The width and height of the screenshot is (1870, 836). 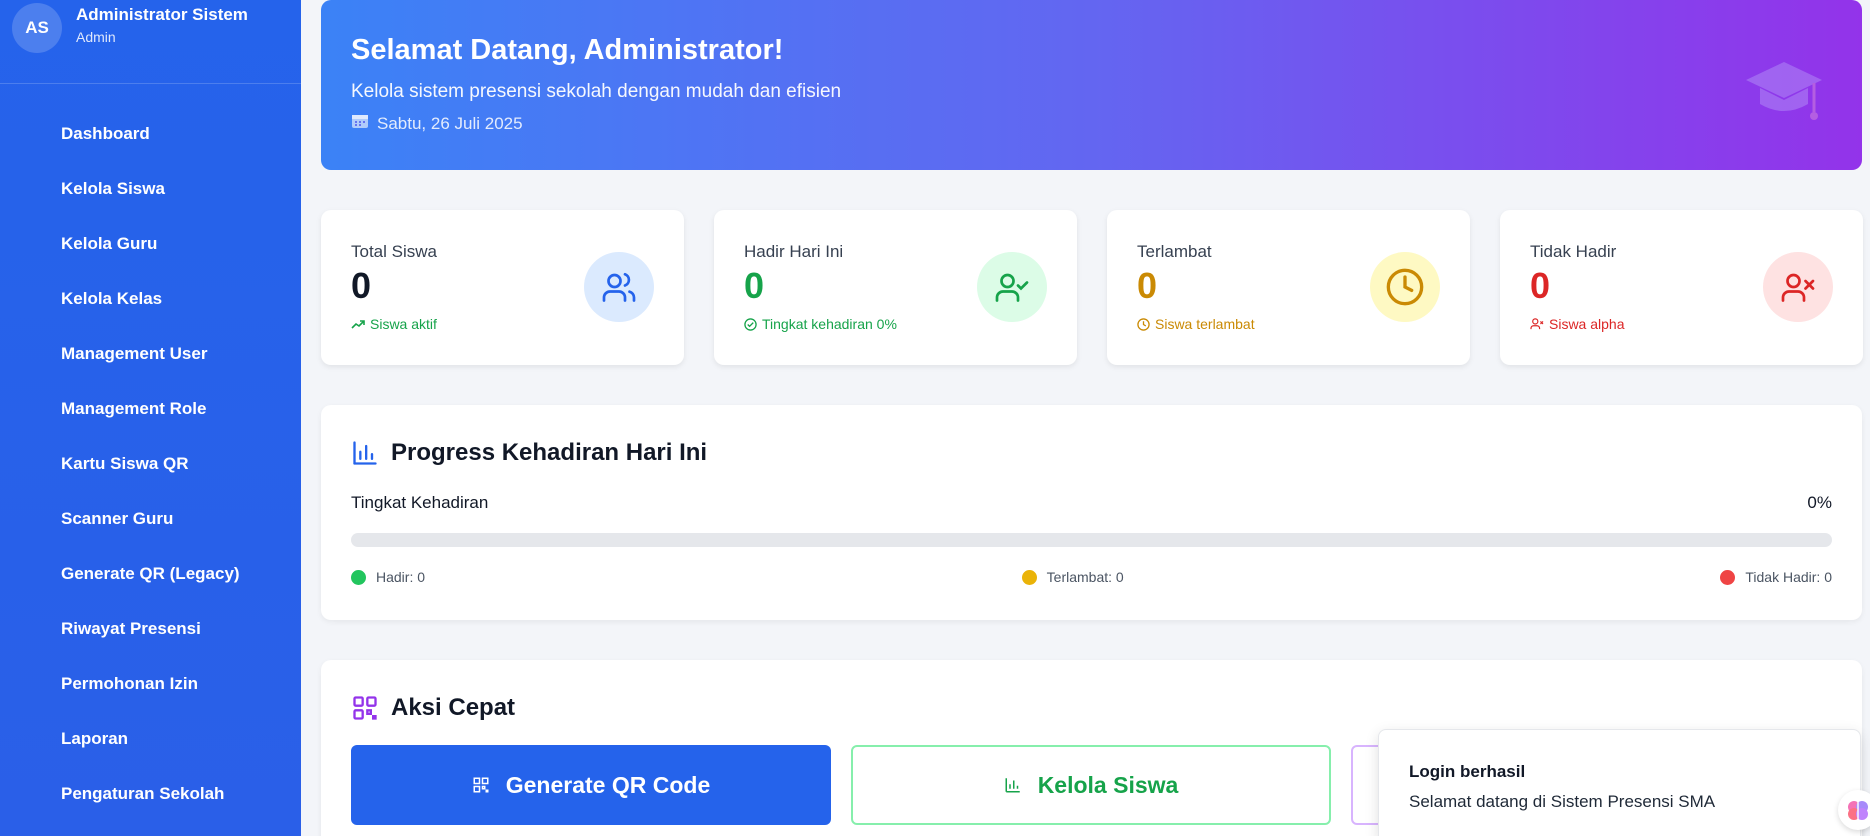 What do you see at coordinates (1784, 93) in the screenshot?
I see `graduation-cap-icon` at bounding box center [1784, 93].